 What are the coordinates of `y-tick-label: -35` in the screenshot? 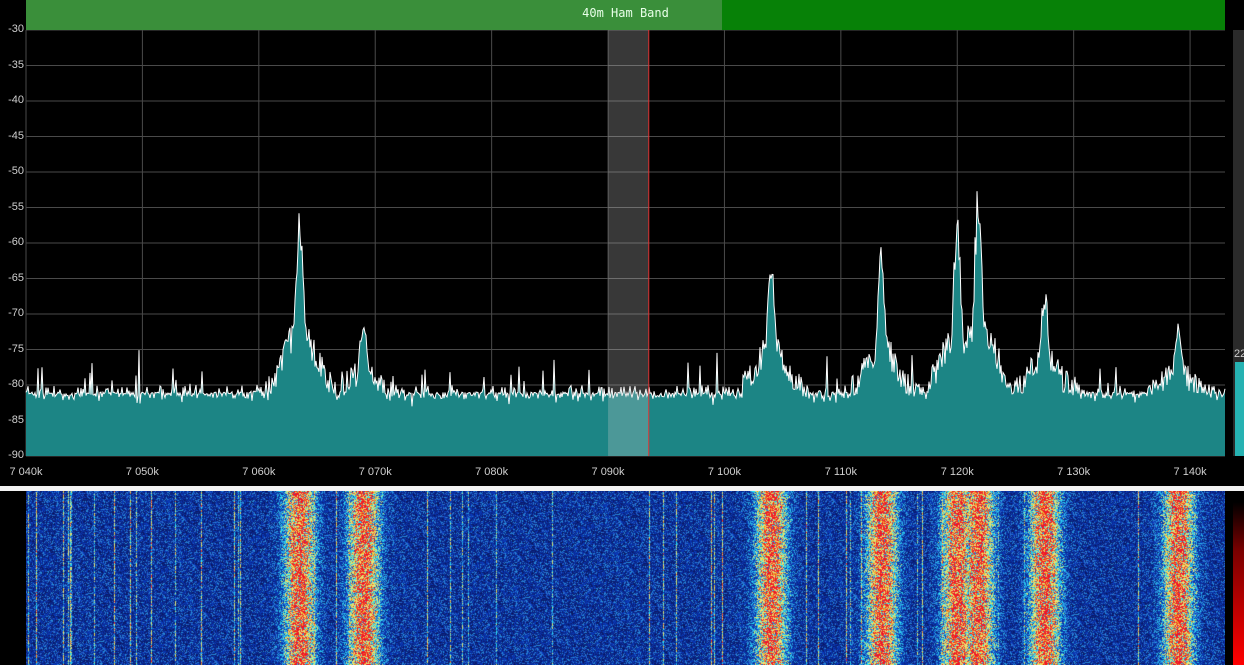 It's located at (16, 64).